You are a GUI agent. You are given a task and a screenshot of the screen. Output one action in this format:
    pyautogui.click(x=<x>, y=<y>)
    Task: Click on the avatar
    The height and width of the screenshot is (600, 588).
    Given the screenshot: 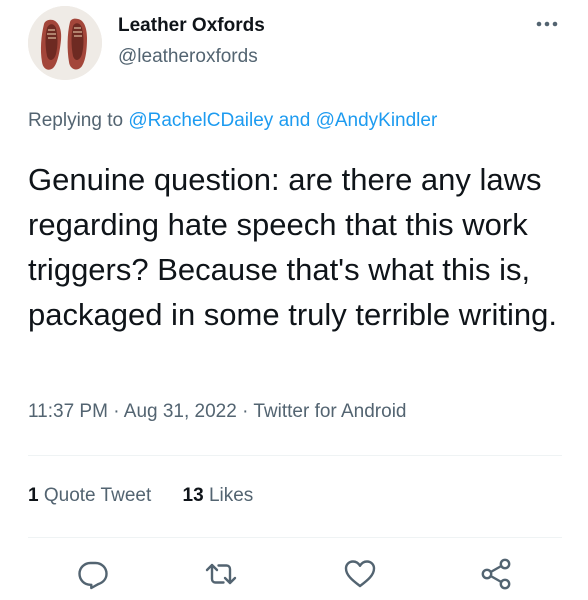 What is the action you would take?
    pyautogui.click(x=65, y=43)
    